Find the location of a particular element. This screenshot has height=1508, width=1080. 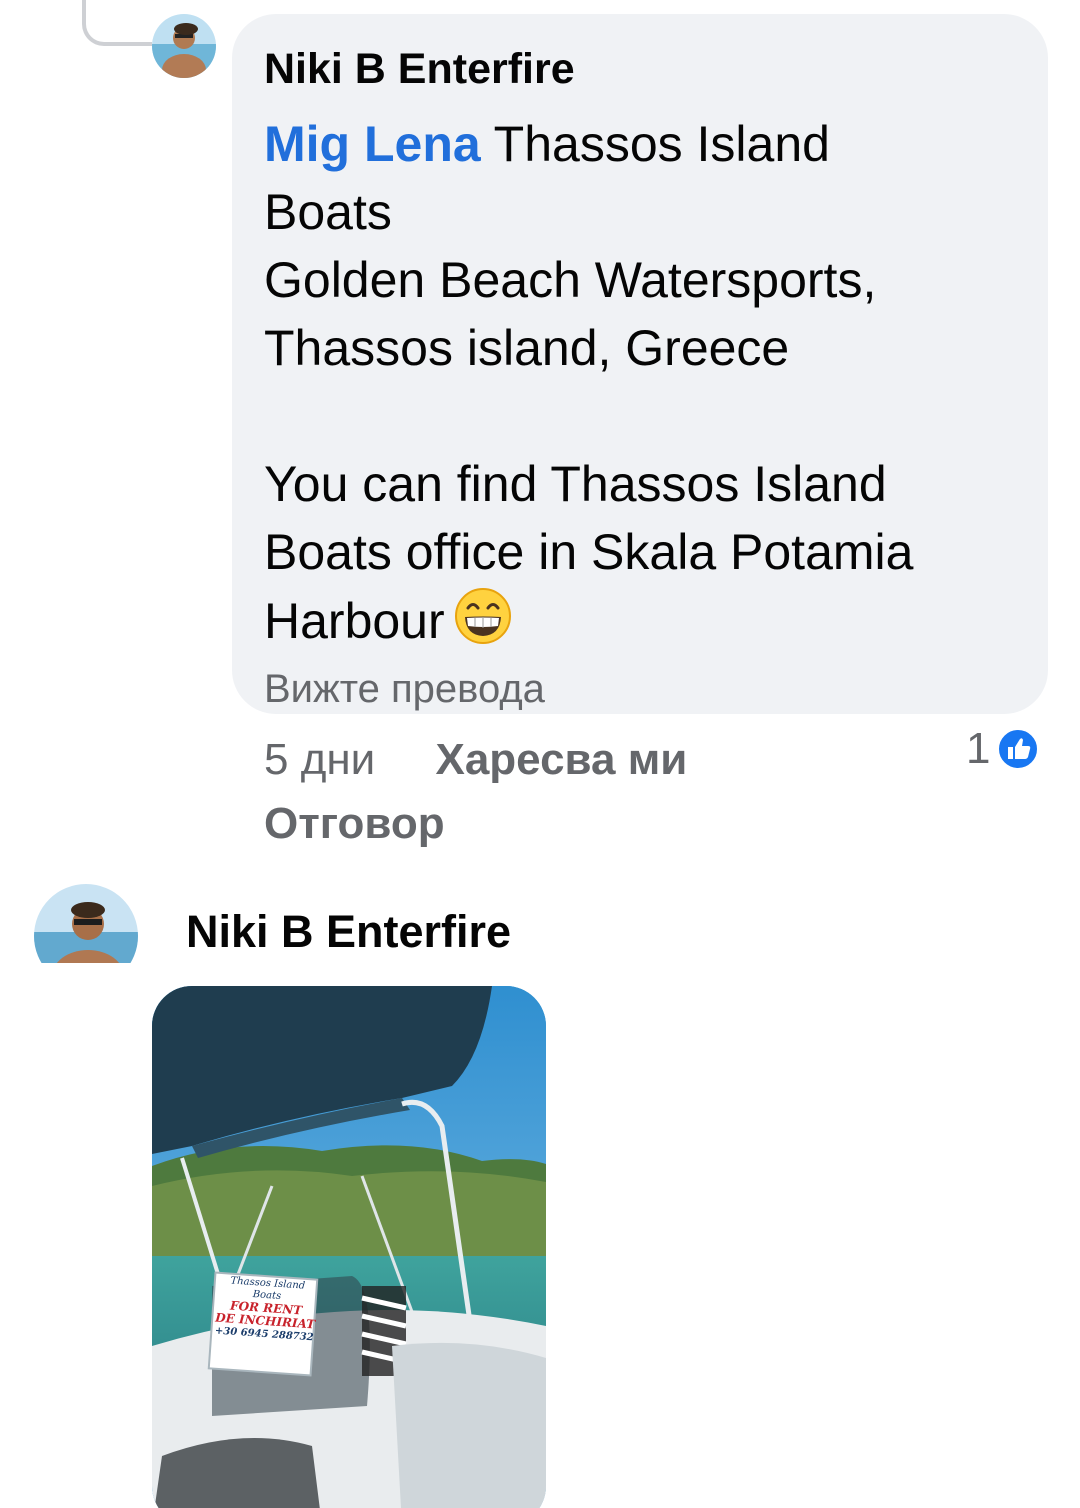

second-comment-author-name: Niki B Enterfire is located at coordinates (348, 932).